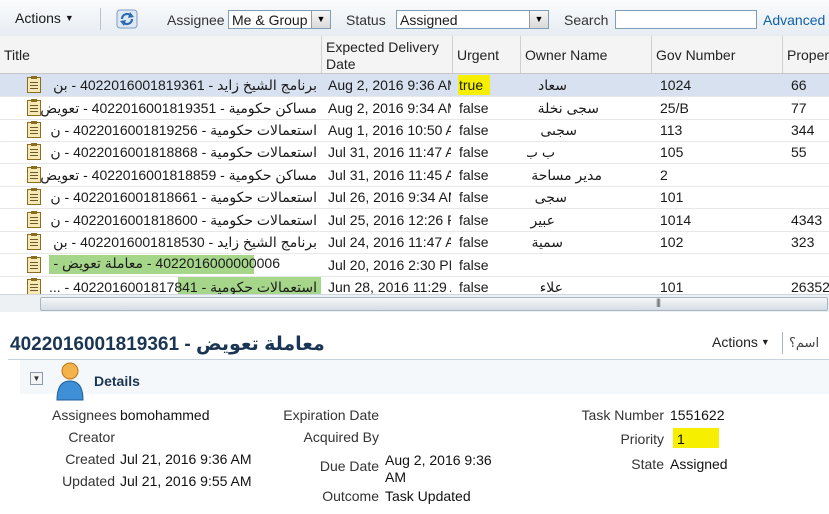  What do you see at coordinates (647, 464) in the screenshot?
I see `state-label: State` at bounding box center [647, 464].